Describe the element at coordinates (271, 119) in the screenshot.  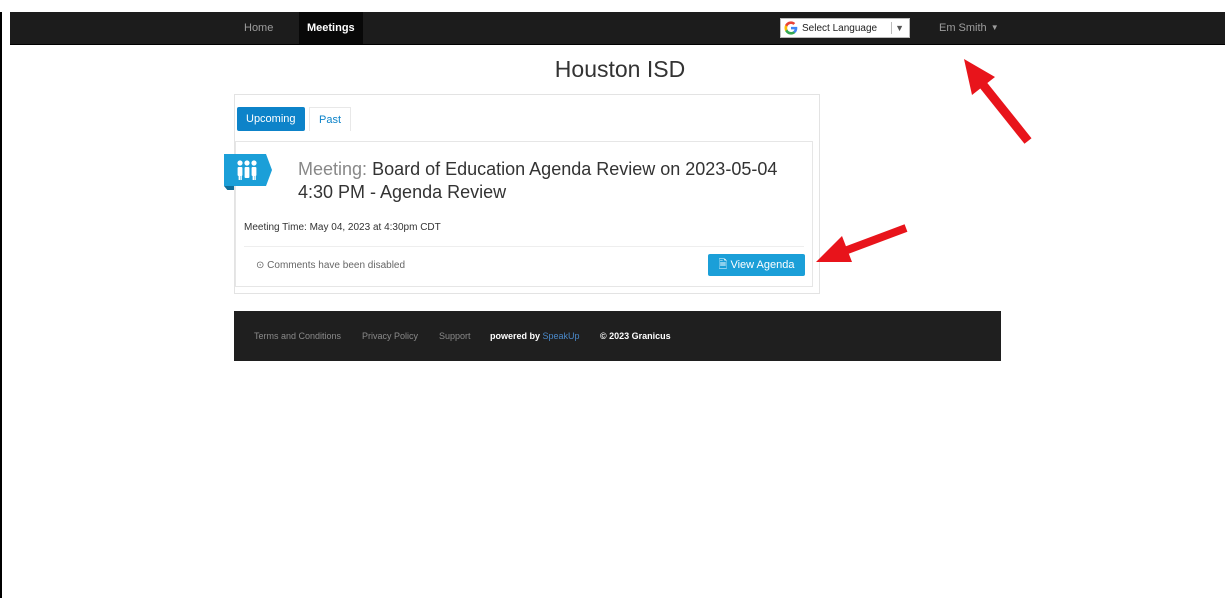
I see `tab-upcoming: Upcoming` at that location.